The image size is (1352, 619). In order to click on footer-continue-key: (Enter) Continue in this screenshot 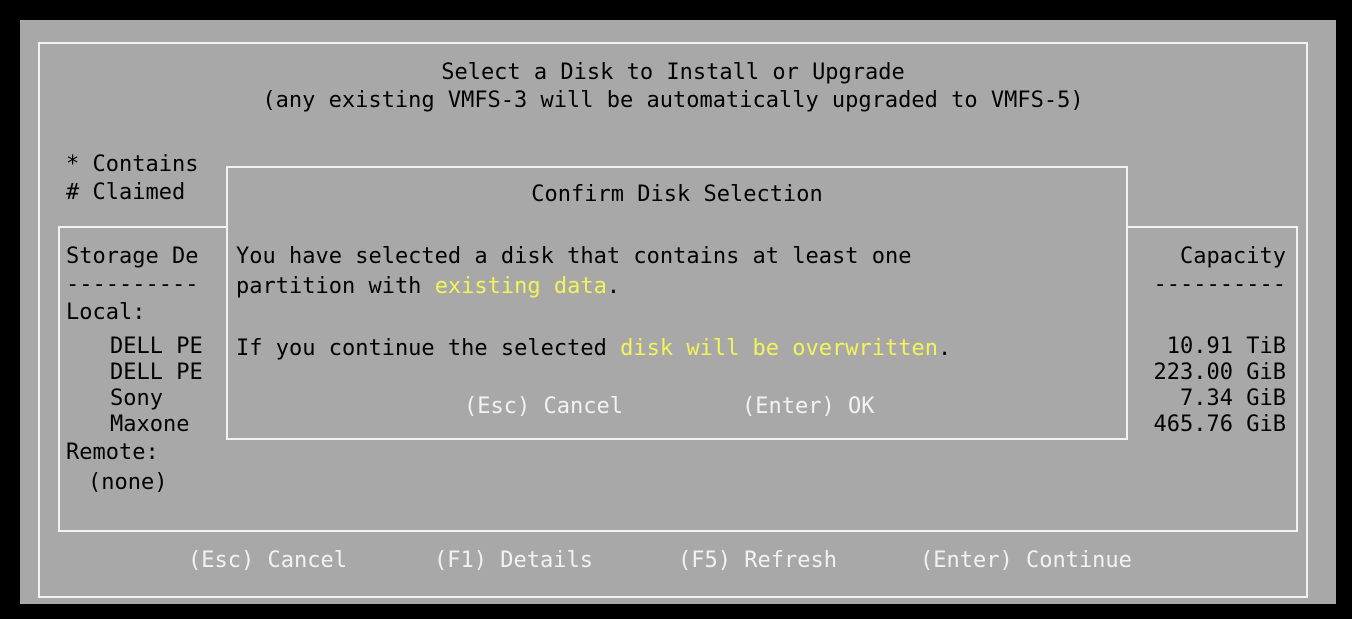, I will do `click(1026, 561)`.